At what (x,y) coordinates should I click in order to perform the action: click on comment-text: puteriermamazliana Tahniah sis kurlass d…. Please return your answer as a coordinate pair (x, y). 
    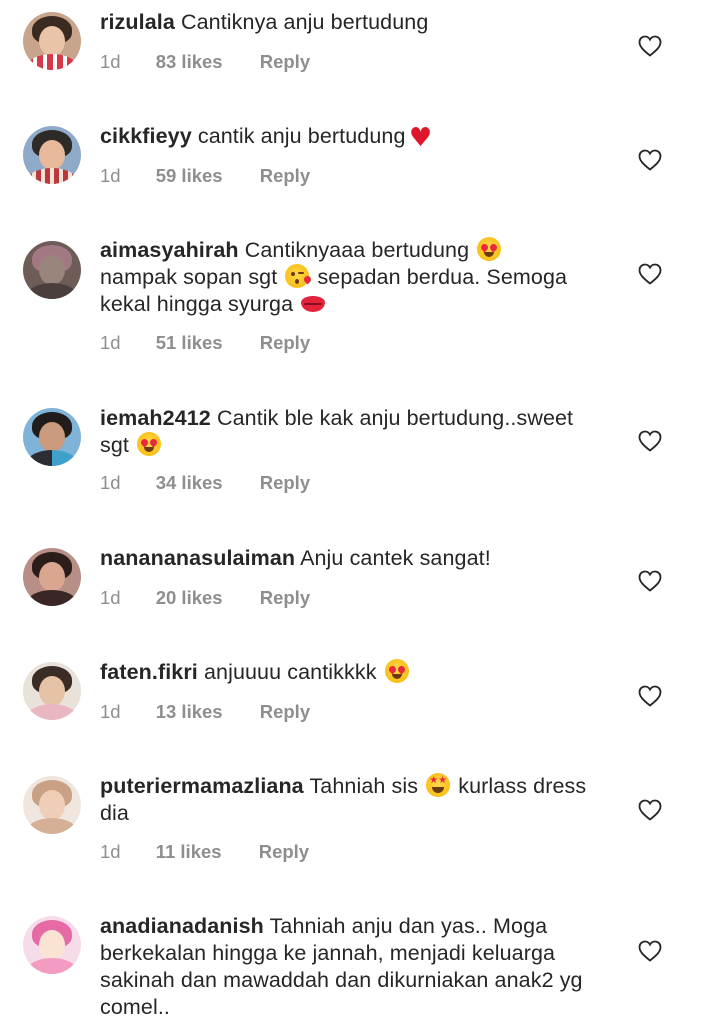
    Looking at the image, I should click on (350, 800).